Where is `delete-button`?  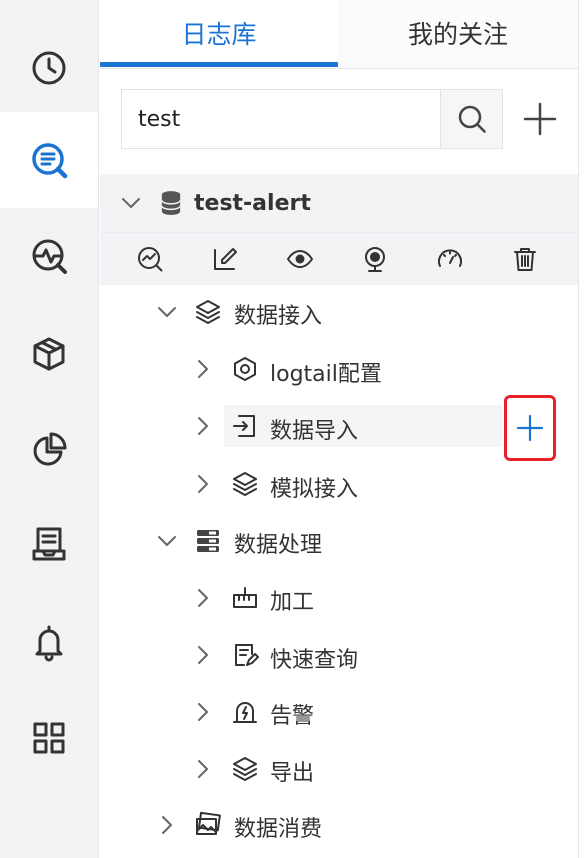 delete-button is located at coordinates (525, 259).